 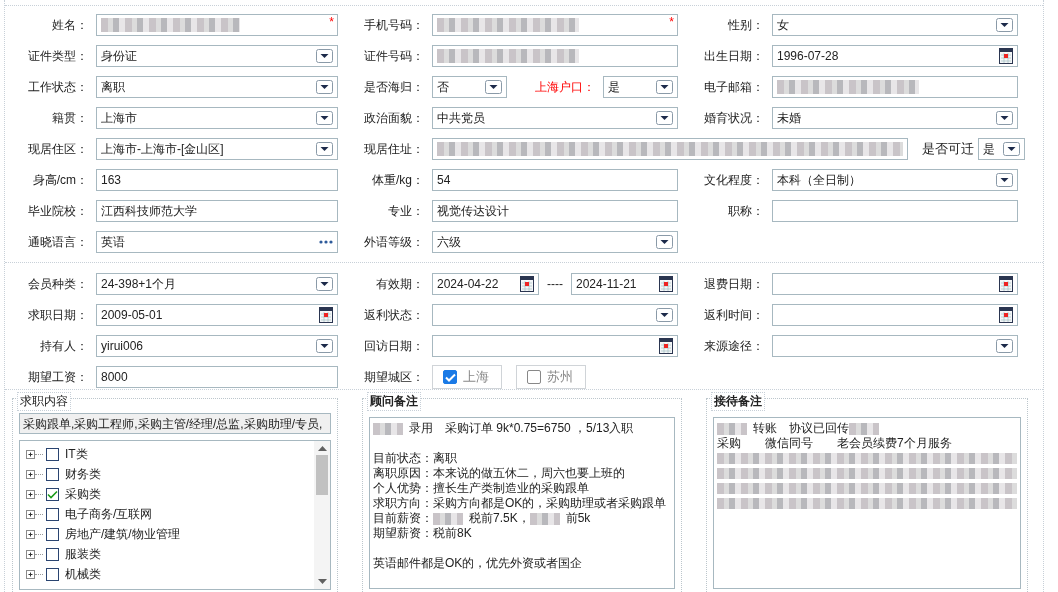 I want to click on more-icon, so click(x=326, y=242).